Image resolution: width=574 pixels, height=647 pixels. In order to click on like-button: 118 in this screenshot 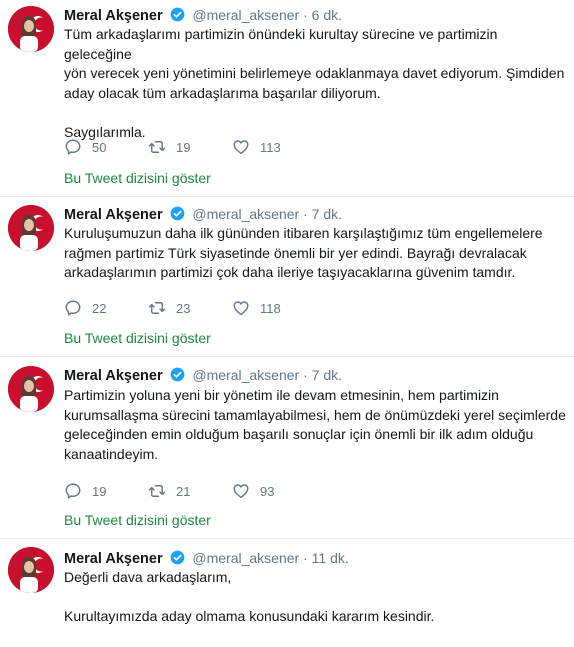, I will do `click(274, 308)`.